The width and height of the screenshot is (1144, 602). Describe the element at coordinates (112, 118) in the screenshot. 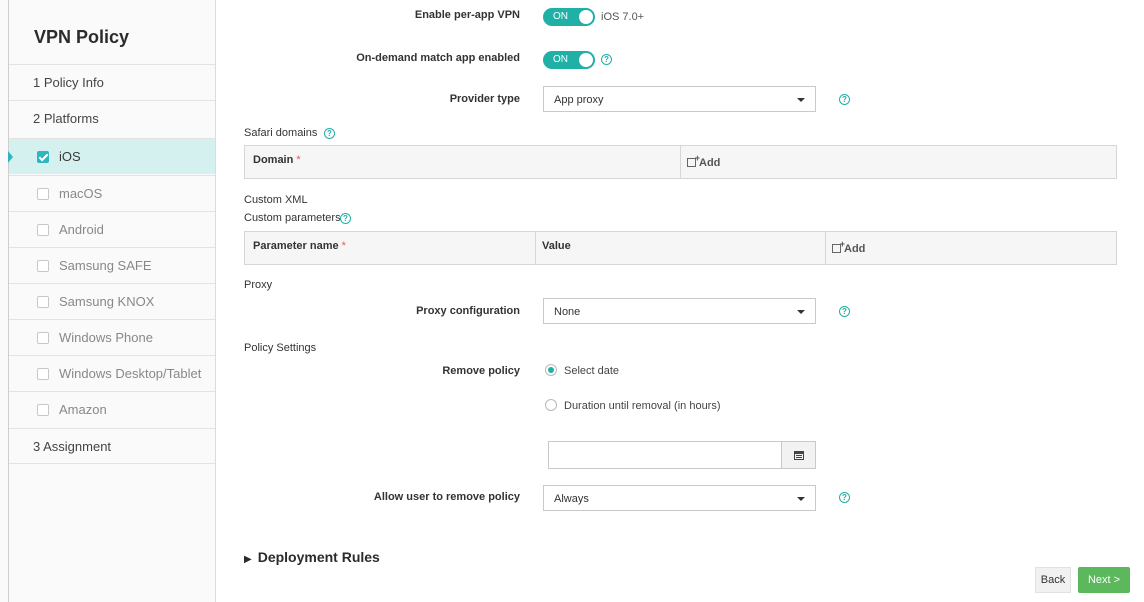

I see `step-platforms: 2 Platforms` at that location.